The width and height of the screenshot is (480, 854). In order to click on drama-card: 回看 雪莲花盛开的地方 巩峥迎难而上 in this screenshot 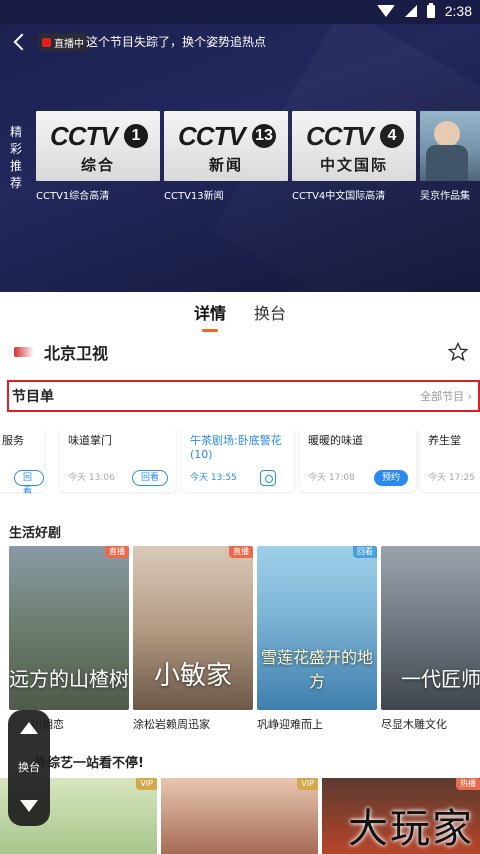, I will do `click(317, 639)`.